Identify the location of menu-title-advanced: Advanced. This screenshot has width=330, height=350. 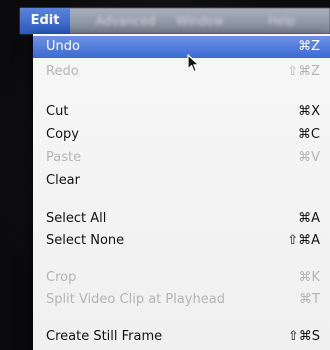
(125, 21).